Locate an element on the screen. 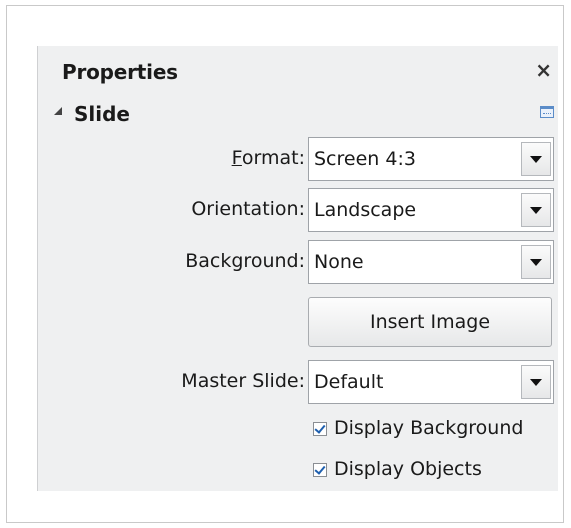 The width and height of the screenshot is (571, 528). format-label-mnemonic: F is located at coordinates (236, 158).